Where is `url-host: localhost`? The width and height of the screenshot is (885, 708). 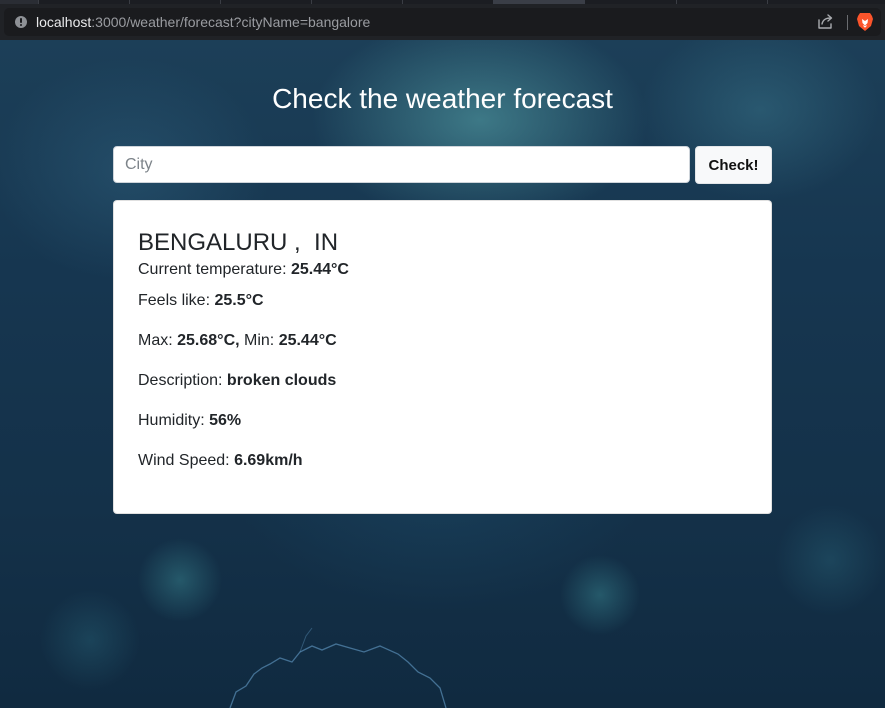 url-host: localhost is located at coordinates (64, 22).